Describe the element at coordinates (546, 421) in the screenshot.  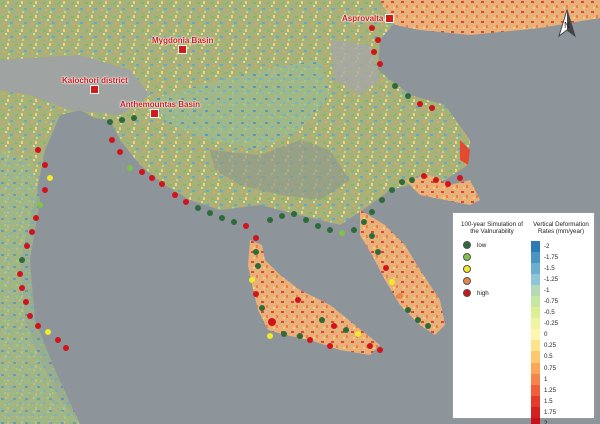
I see `ramp-tick-label: 2` at that location.